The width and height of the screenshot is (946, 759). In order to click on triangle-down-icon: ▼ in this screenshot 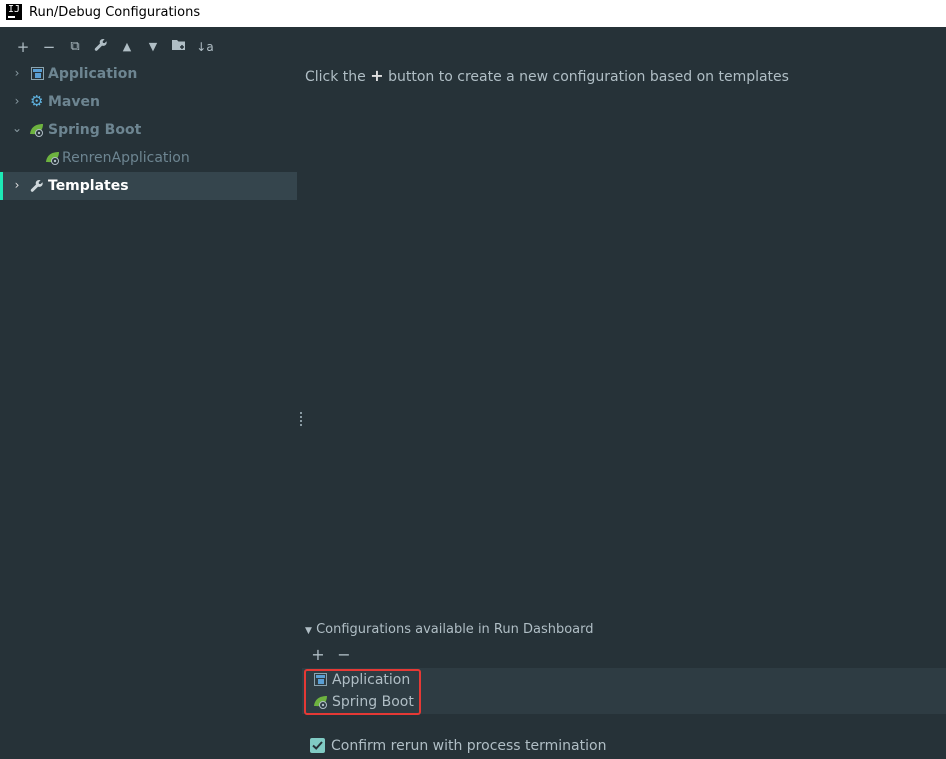, I will do `click(308, 631)`.